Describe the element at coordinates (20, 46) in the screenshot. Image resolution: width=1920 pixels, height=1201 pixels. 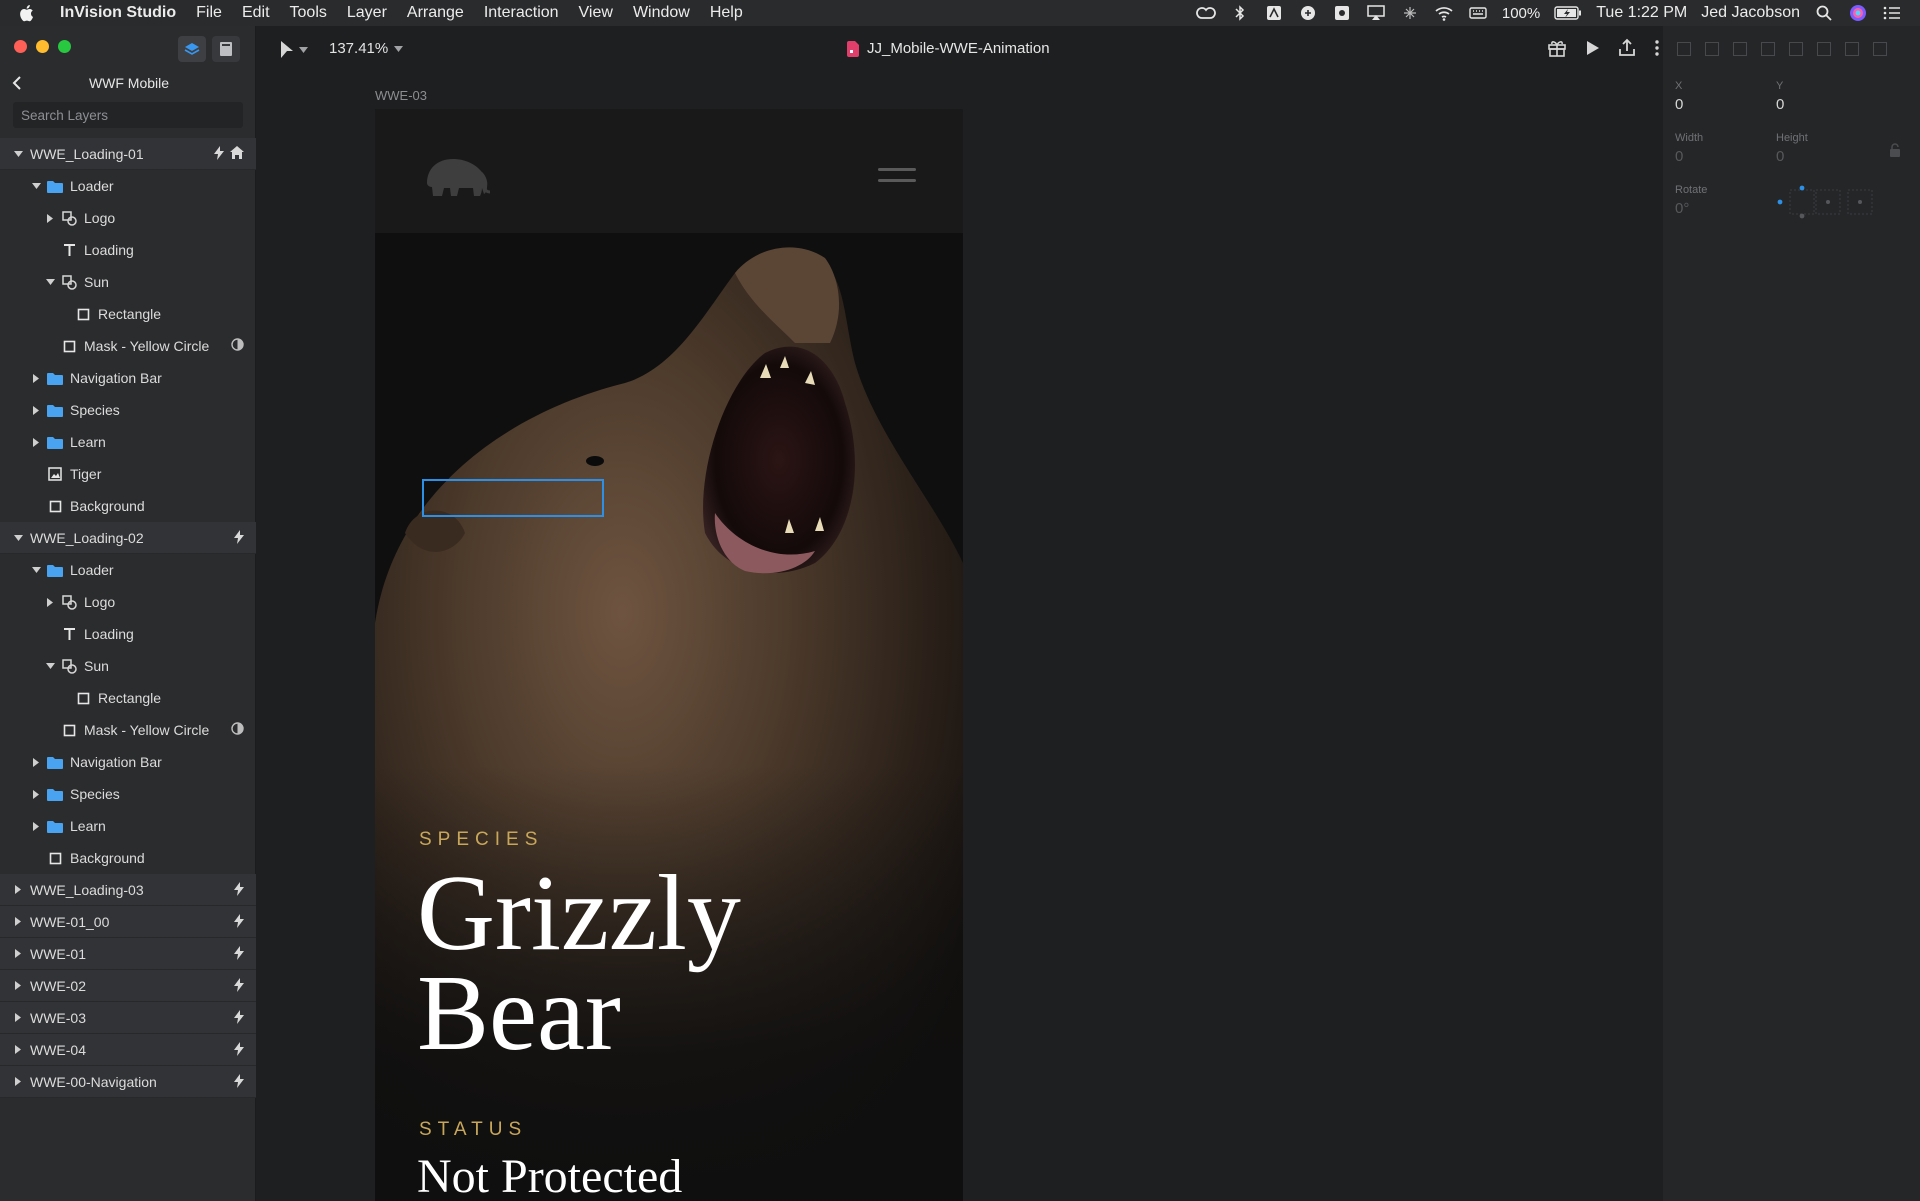
I see `close-window-button` at that location.